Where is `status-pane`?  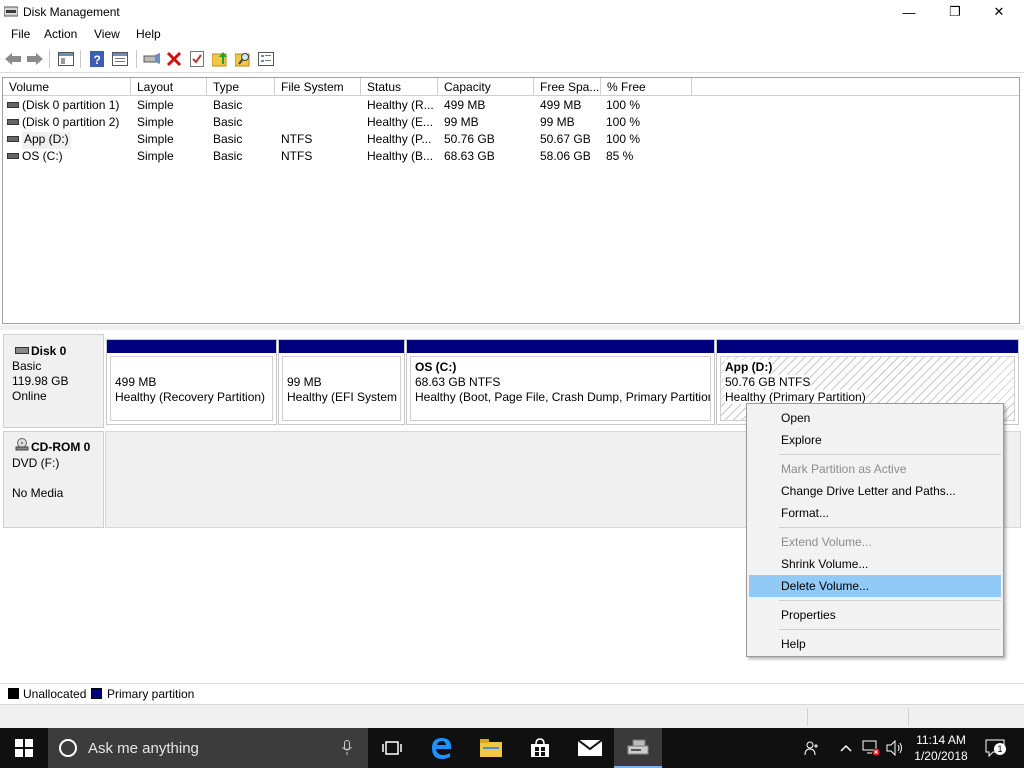
status-pane is located at coordinates (857, 717).